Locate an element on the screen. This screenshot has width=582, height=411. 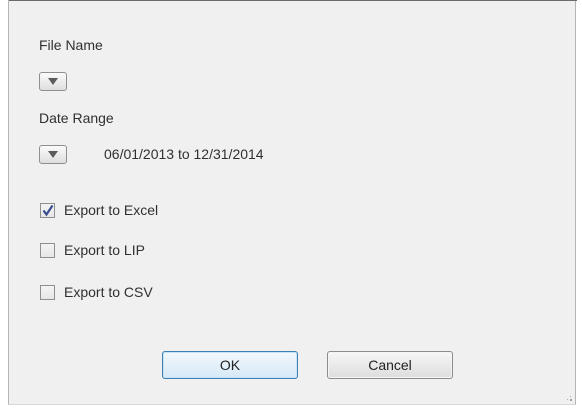
export-excel-checkbox is located at coordinates (47, 210).